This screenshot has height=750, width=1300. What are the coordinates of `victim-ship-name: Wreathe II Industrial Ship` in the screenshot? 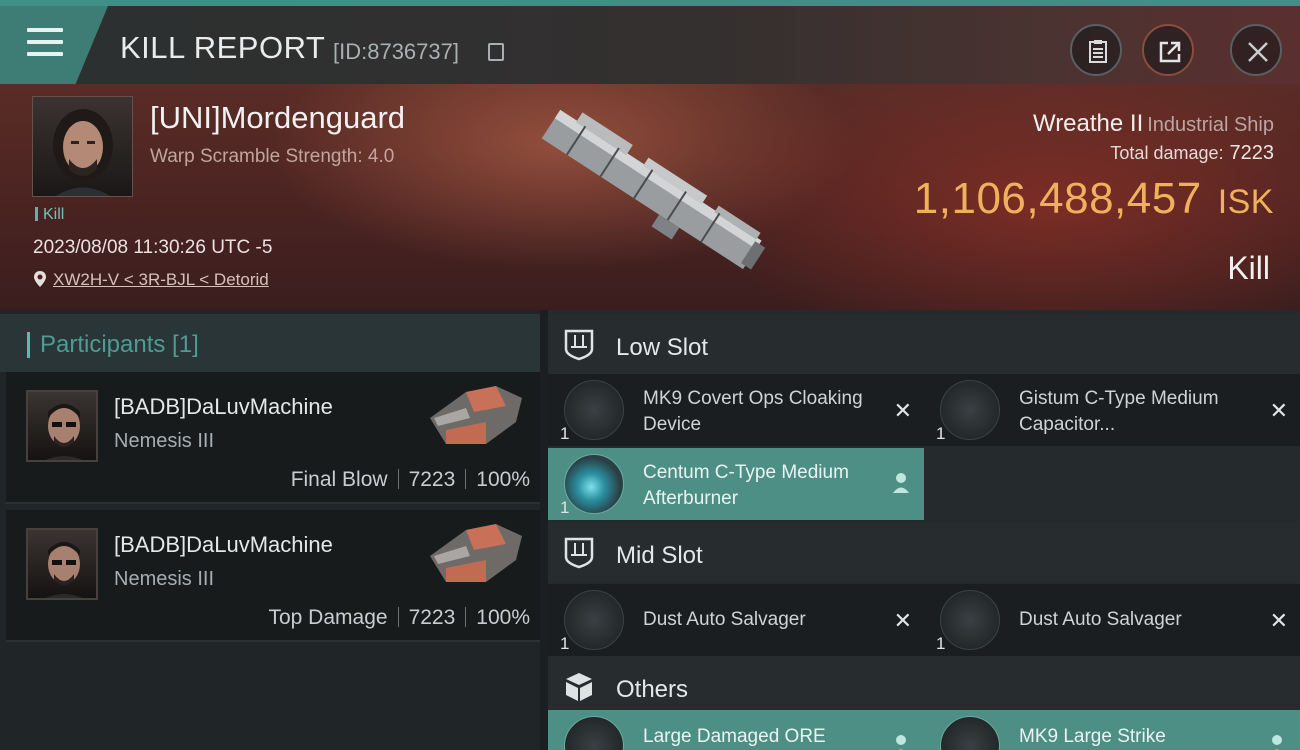 It's located at (1153, 124).